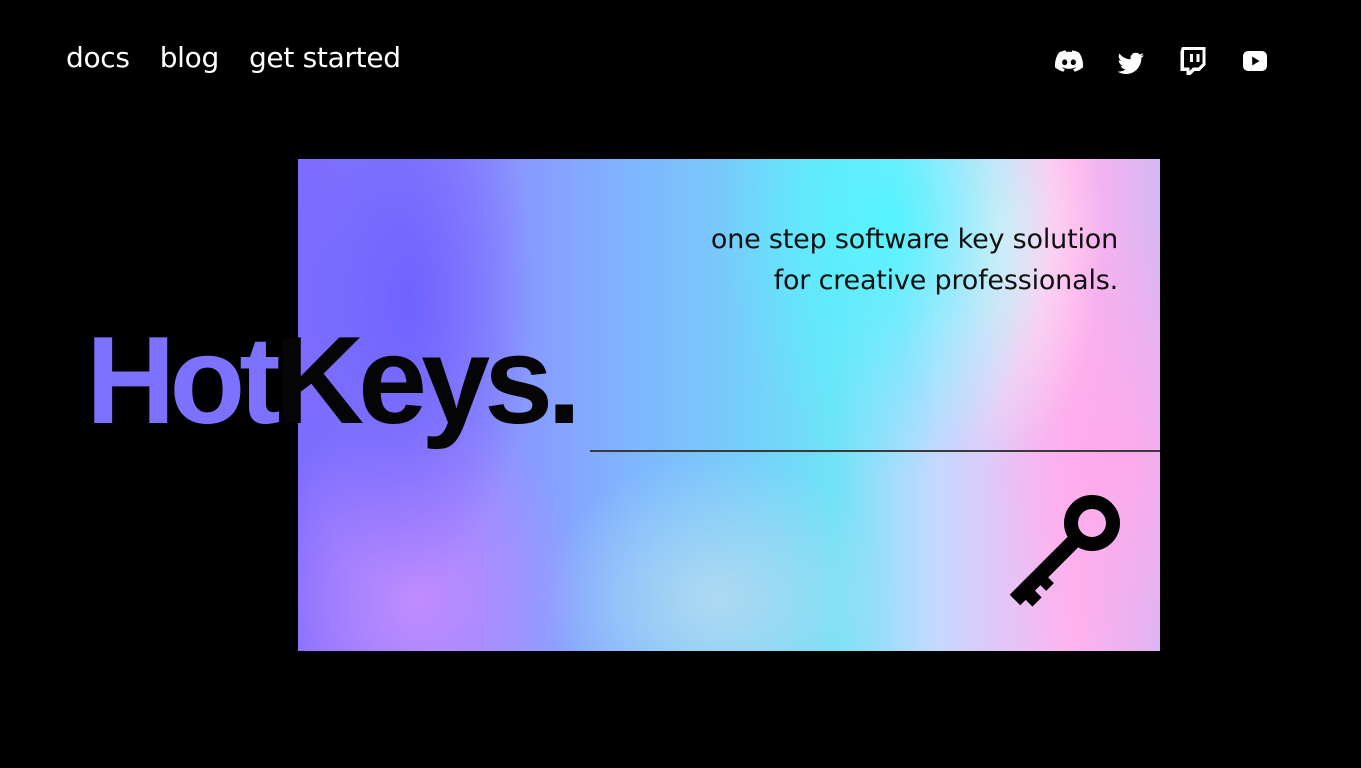 Image resolution: width=1361 pixels, height=768 pixels. I want to click on logo-part-hot: Hot, so click(183, 381).